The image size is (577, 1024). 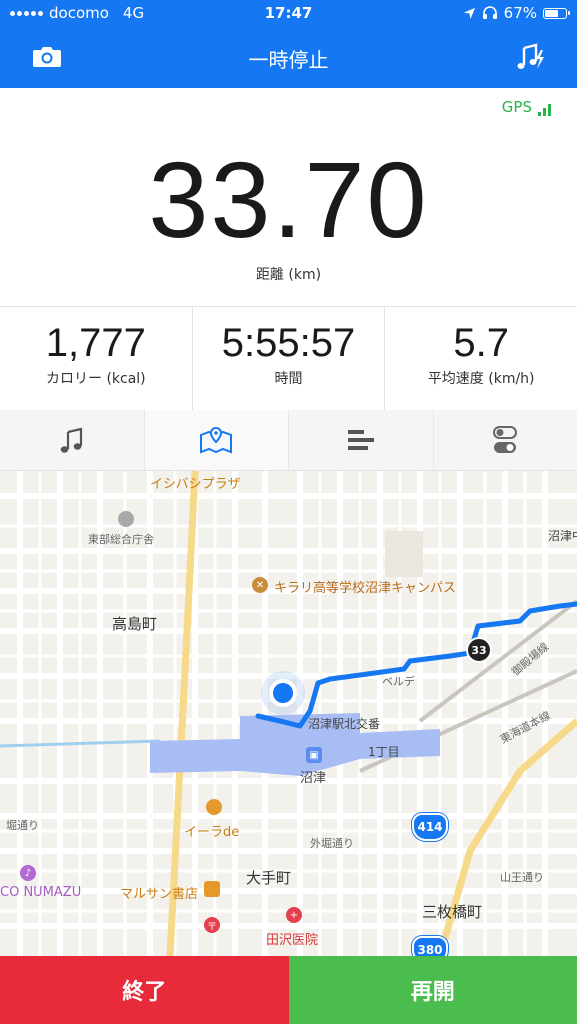 I want to click on music-note-icon, so click(x=71, y=440).